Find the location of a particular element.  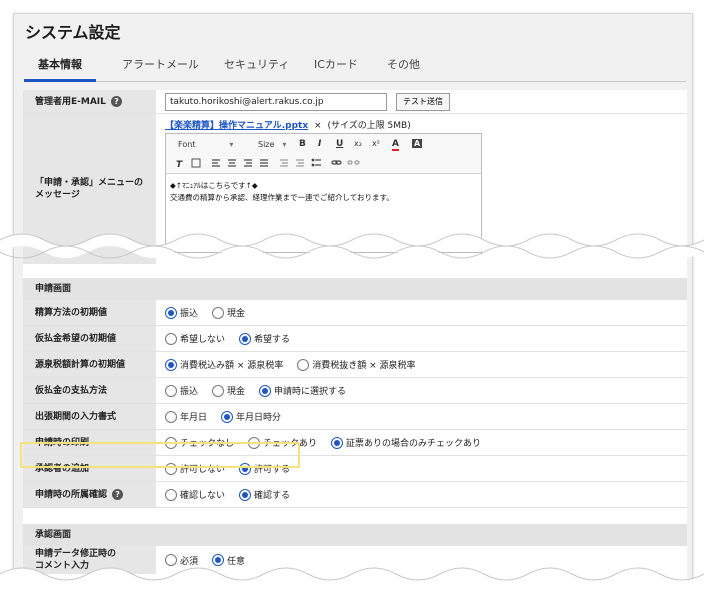

page-bottom-wave is located at coordinates (352, 584).